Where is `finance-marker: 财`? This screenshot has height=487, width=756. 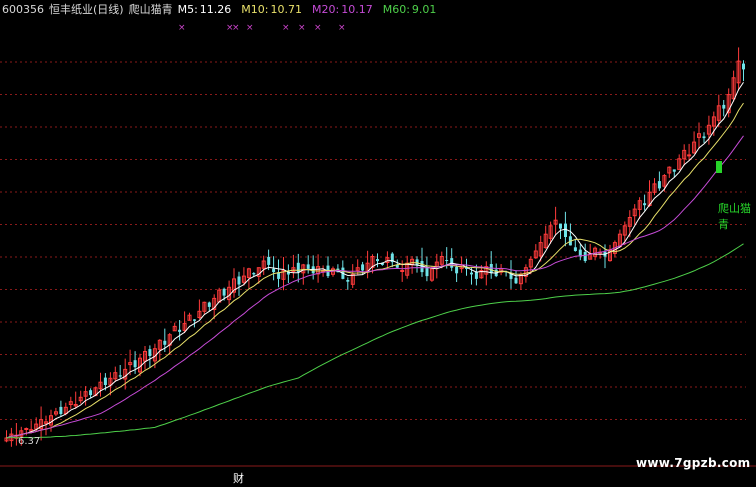
finance-marker: 财 is located at coordinates (238, 478).